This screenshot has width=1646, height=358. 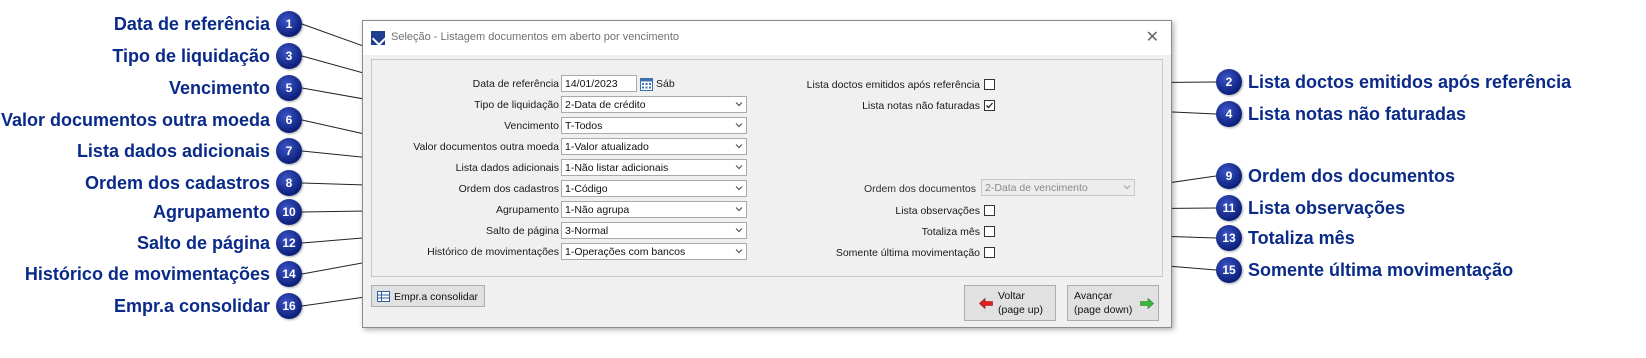 What do you see at coordinates (211, 212) in the screenshot?
I see `callout-label-agrupamento: Agrupamento` at bounding box center [211, 212].